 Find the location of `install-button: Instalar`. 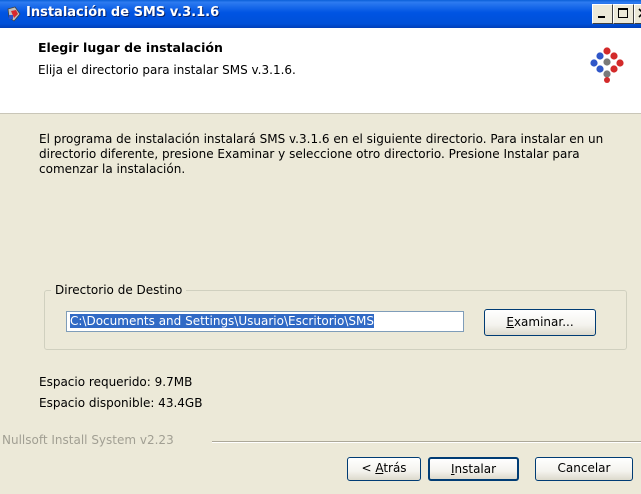

install-button: Instalar is located at coordinates (473, 469).